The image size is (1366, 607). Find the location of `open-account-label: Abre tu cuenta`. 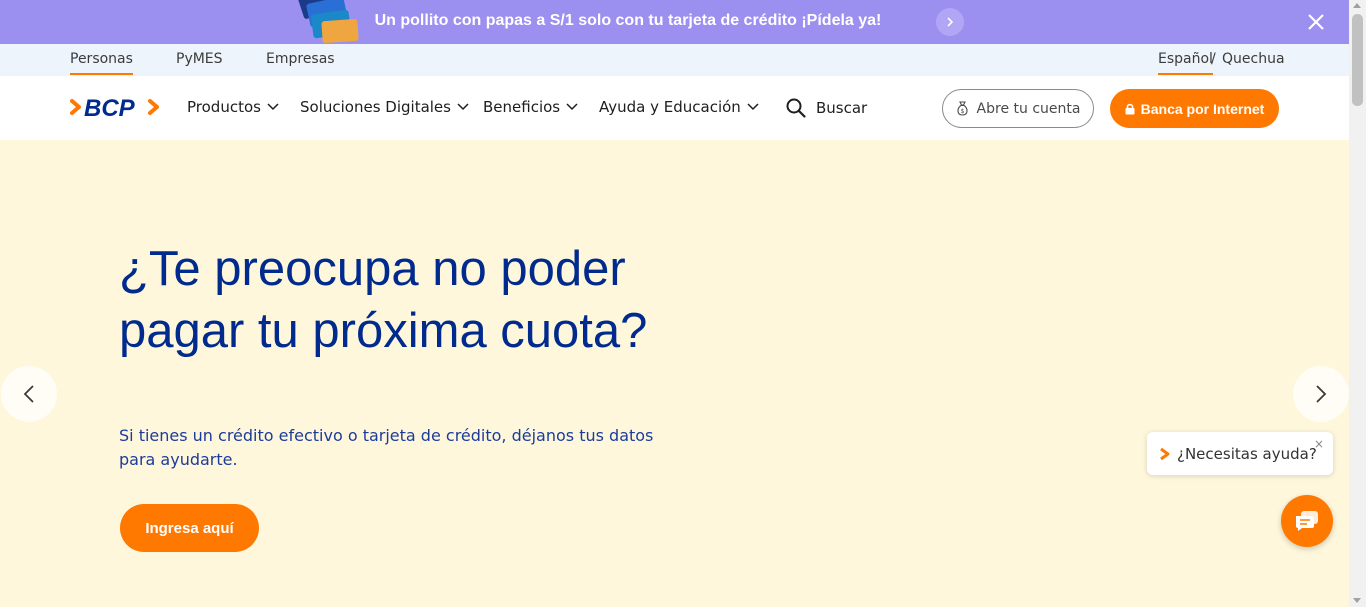

open-account-label: Abre tu cuenta is located at coordinates (1028, 108).